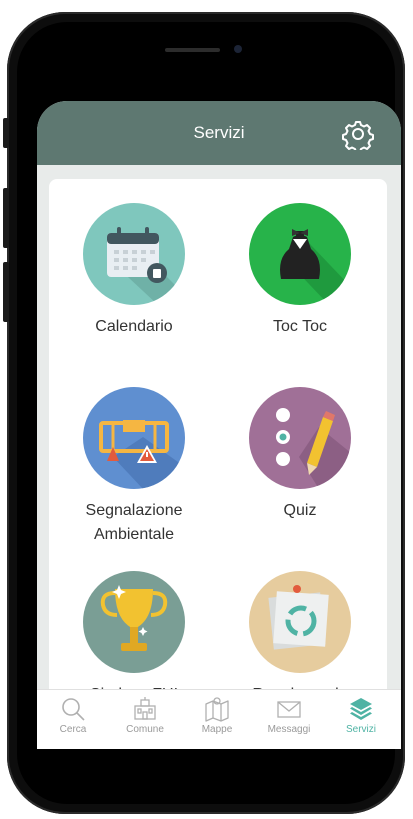  Describe the element at coordinates (300, 438) in the screenshot. I see `quiz-pencil-icon` at that location.